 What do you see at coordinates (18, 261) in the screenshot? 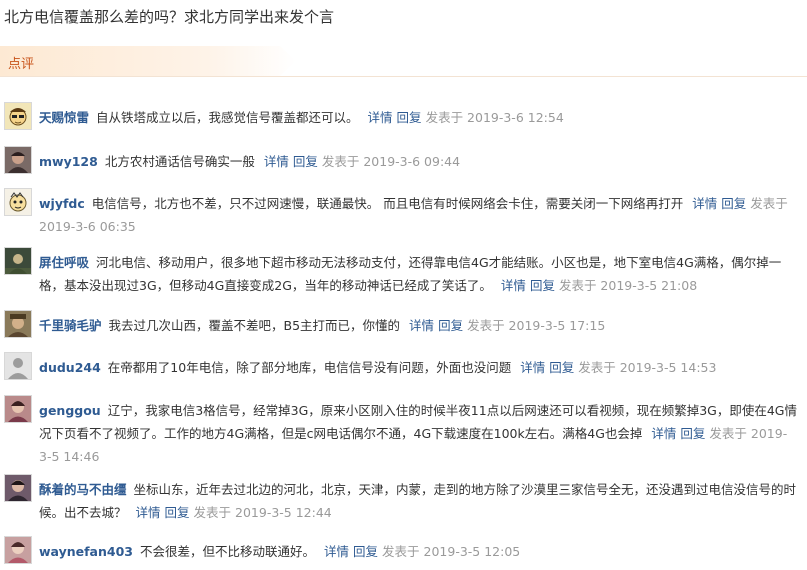
I see `dark-figure-avatar` at bounding box center [18, 261].